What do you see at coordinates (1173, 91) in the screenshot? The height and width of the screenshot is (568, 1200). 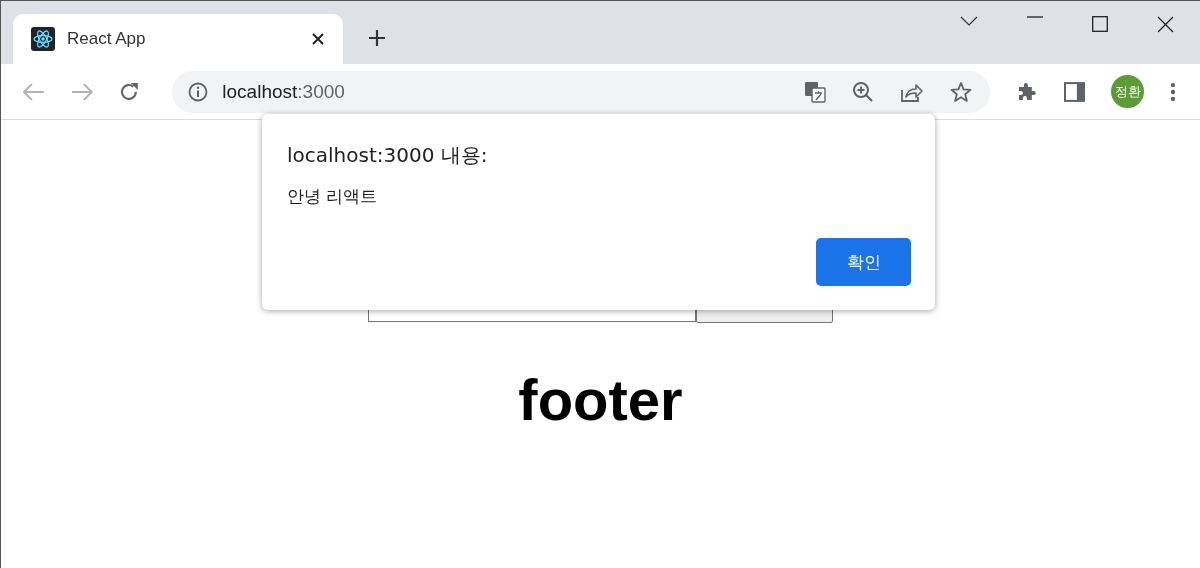 I see `menu-icon` at bounding box center [1173, 91].